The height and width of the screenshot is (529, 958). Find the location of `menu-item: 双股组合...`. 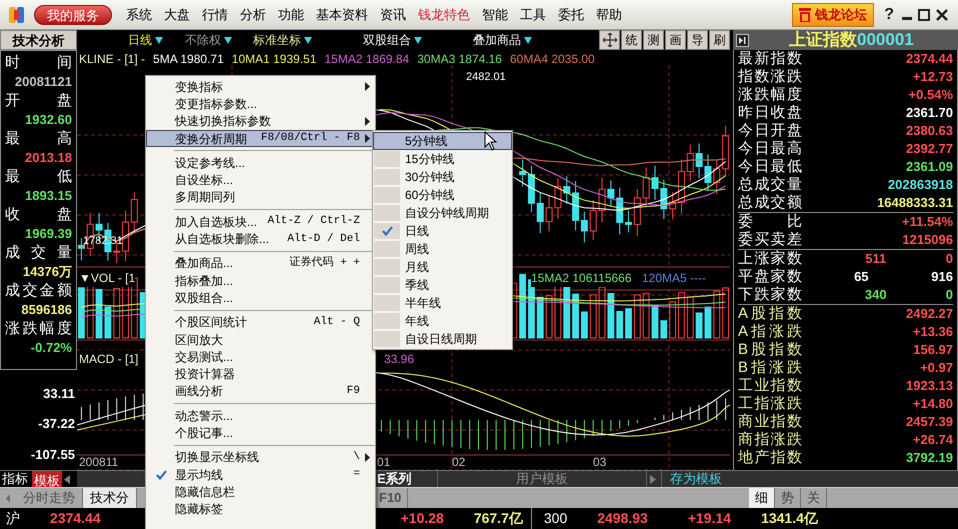

menu-item: 双股组合... is located at coordinates (260, 298).